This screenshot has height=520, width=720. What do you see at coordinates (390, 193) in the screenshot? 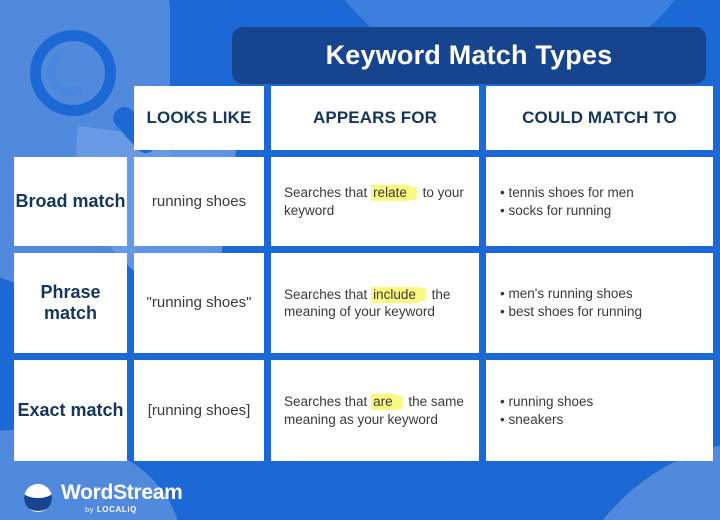
I see `highlighted-keyword: relate` at bounding box center [390, 193].